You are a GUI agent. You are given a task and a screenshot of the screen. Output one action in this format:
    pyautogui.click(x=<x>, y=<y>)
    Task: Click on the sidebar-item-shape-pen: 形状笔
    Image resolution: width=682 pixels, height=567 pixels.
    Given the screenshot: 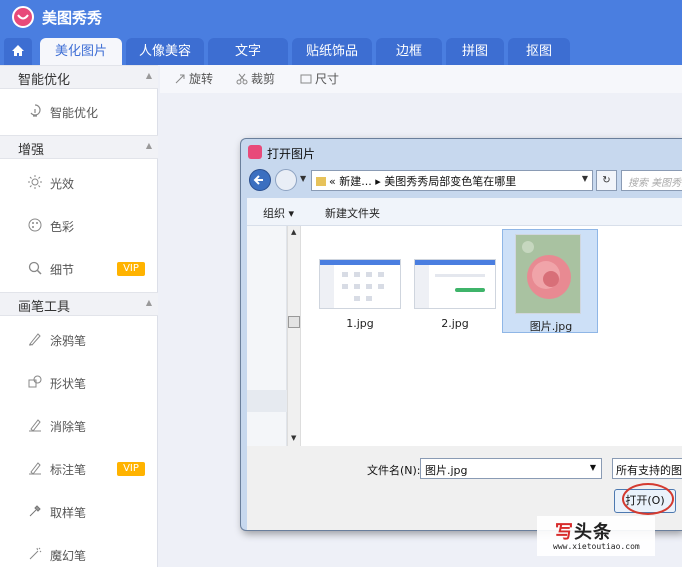 What is the action you would take?
    pyautogui.click(x=79, y=383)
    